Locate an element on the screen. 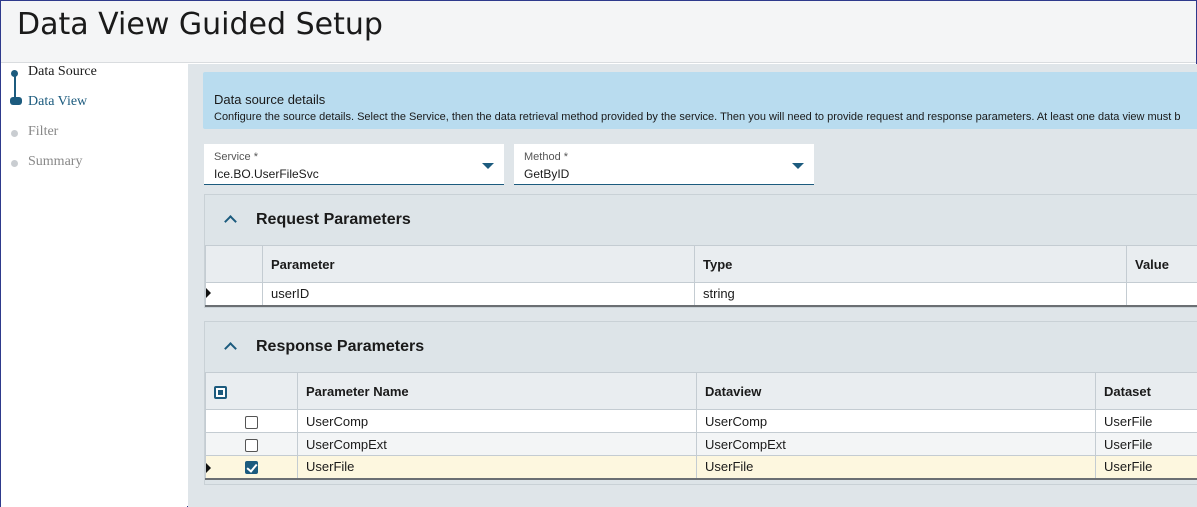  method-value: GetByID is located at coordinates (547, 174).